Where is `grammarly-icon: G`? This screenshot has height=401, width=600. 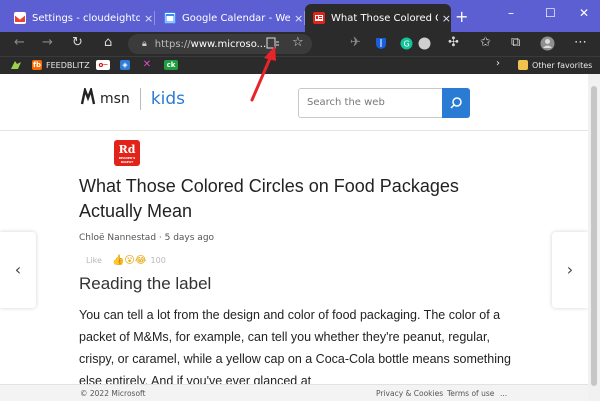 grammarly-icon: G is located at coordinates (406, 45).